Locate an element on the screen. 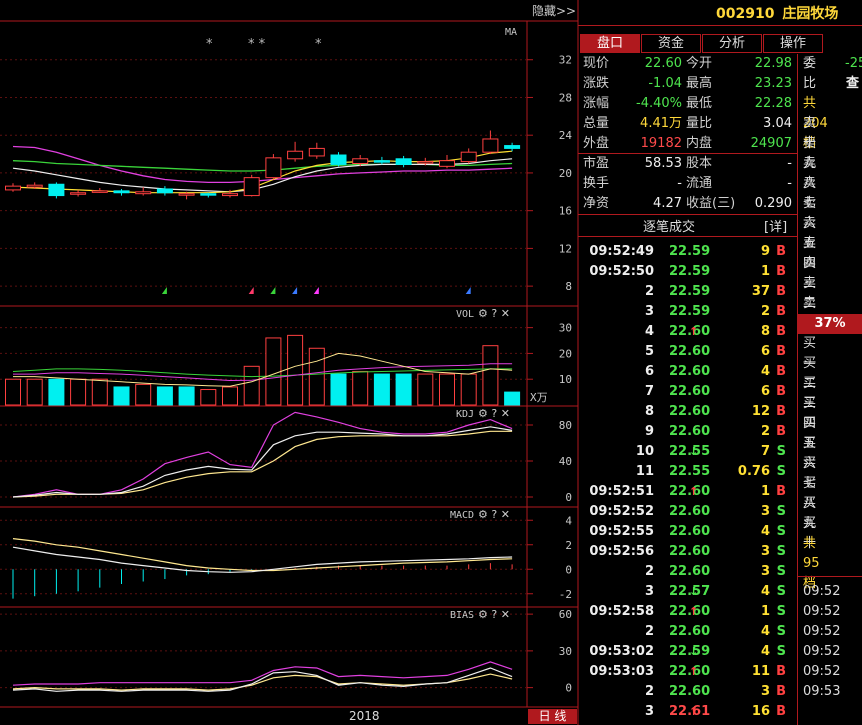 The image size is (862, 725). quote-label: 最高 is located at coordinates (699, 83).